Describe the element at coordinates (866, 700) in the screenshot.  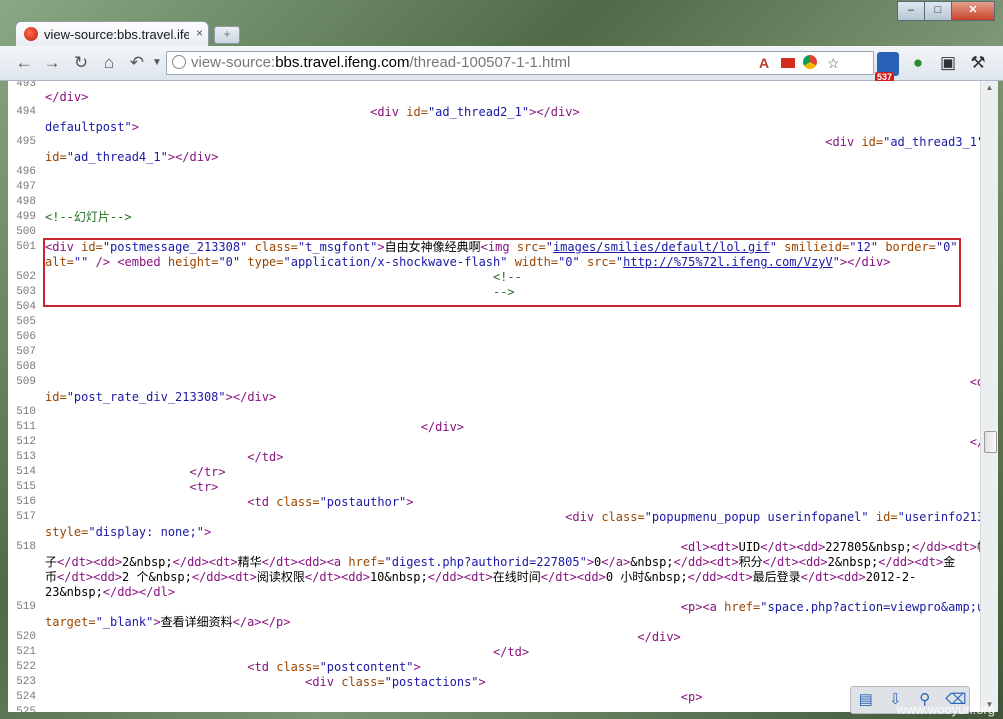
I see `window-icon: ▤` at that location.